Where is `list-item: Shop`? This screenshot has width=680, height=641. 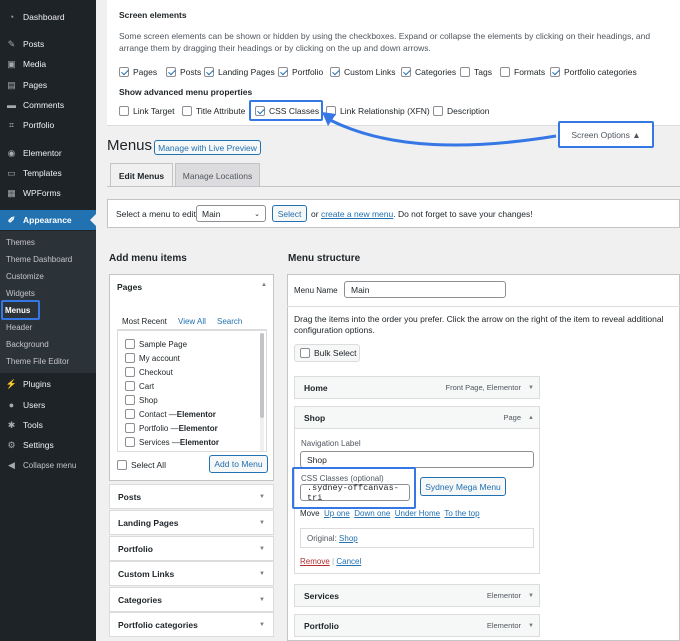 list-item: Shop is located at coordinates (141, 400).